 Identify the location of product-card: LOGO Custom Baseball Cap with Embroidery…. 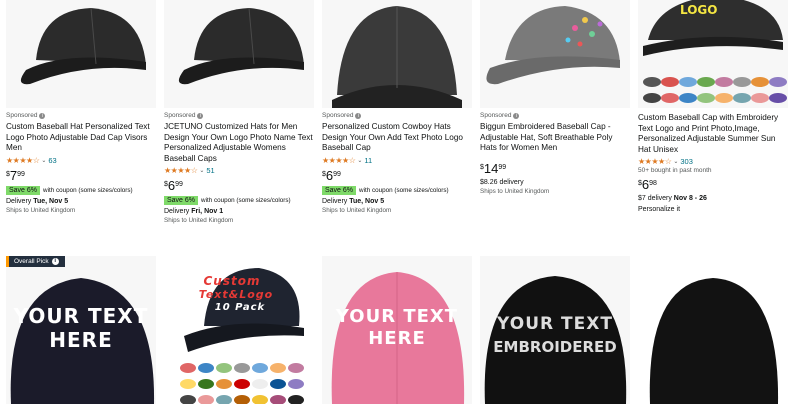
(713, 106).